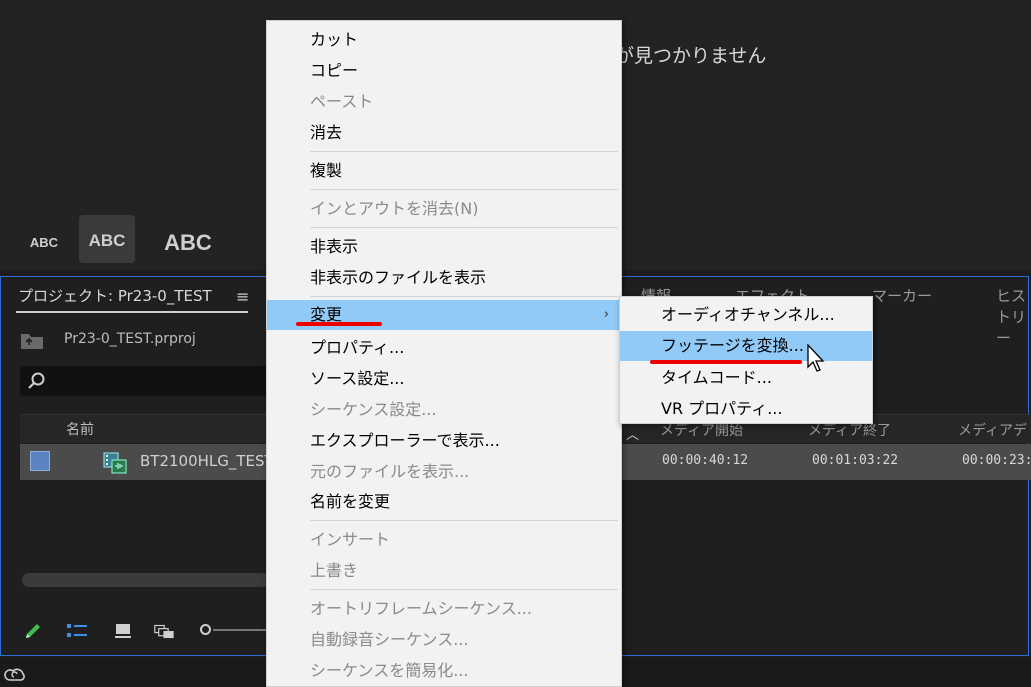 The height and width of the screenshot is (687, 1031). What do you see at coordinates (242, 296) in the screenshot?
I see `panel-menu-icon: ≡` at bounding box center [242, 296].